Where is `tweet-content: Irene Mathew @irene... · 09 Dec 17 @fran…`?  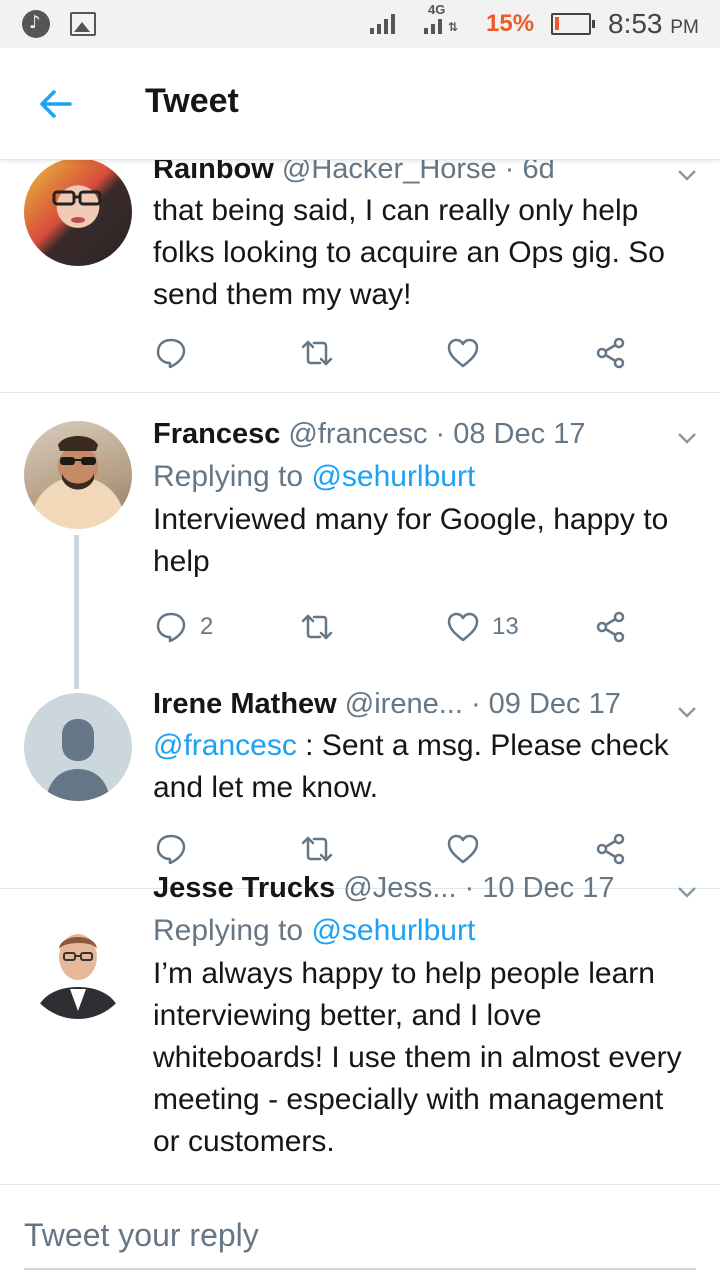
tweet-content: Irene Mathew @irene... · 09 Dec 17 @fran… is located at coordinates (424, 748).